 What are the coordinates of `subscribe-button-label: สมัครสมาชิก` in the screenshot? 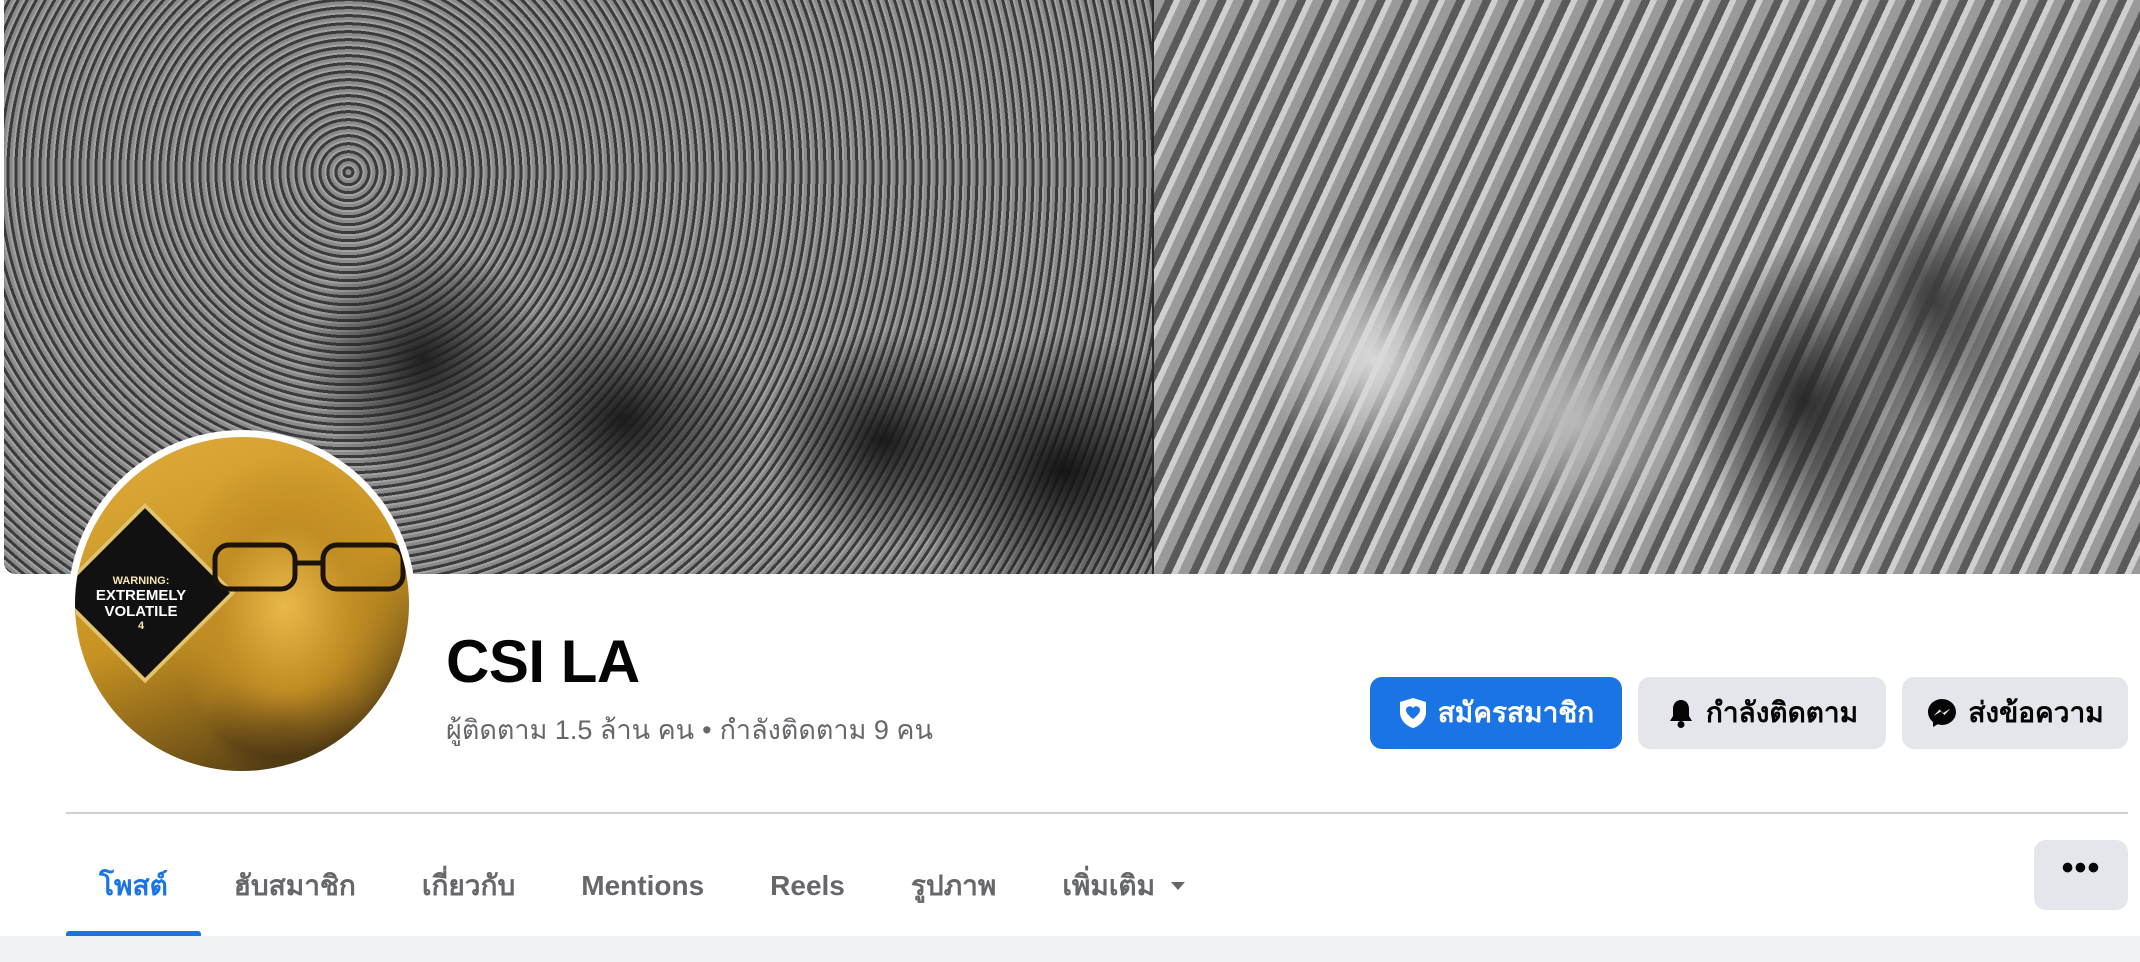 It's located at (1516, 712).